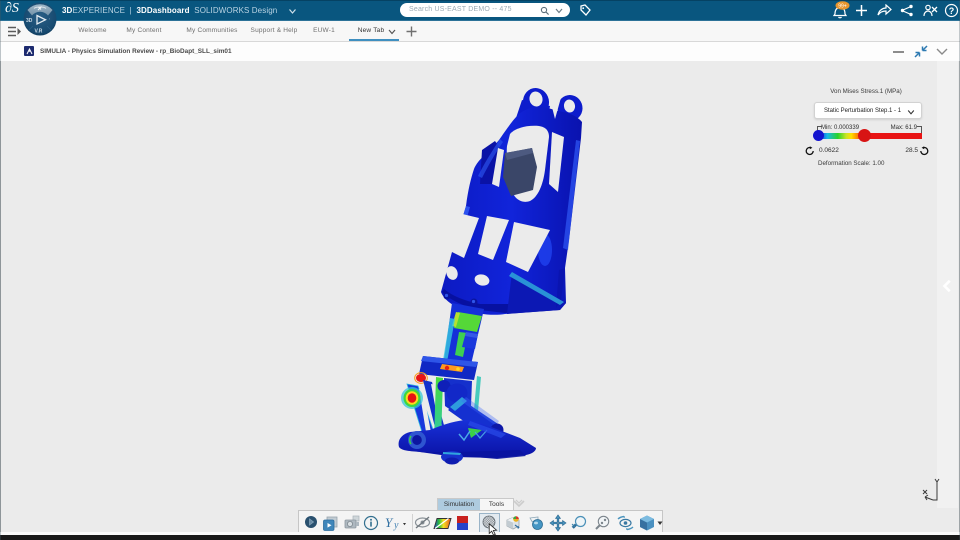 This screenshot has width=960, height=540. Describe the element at coordinates (396, 525) in the screenshot. I see `svg-text: y` at that location.